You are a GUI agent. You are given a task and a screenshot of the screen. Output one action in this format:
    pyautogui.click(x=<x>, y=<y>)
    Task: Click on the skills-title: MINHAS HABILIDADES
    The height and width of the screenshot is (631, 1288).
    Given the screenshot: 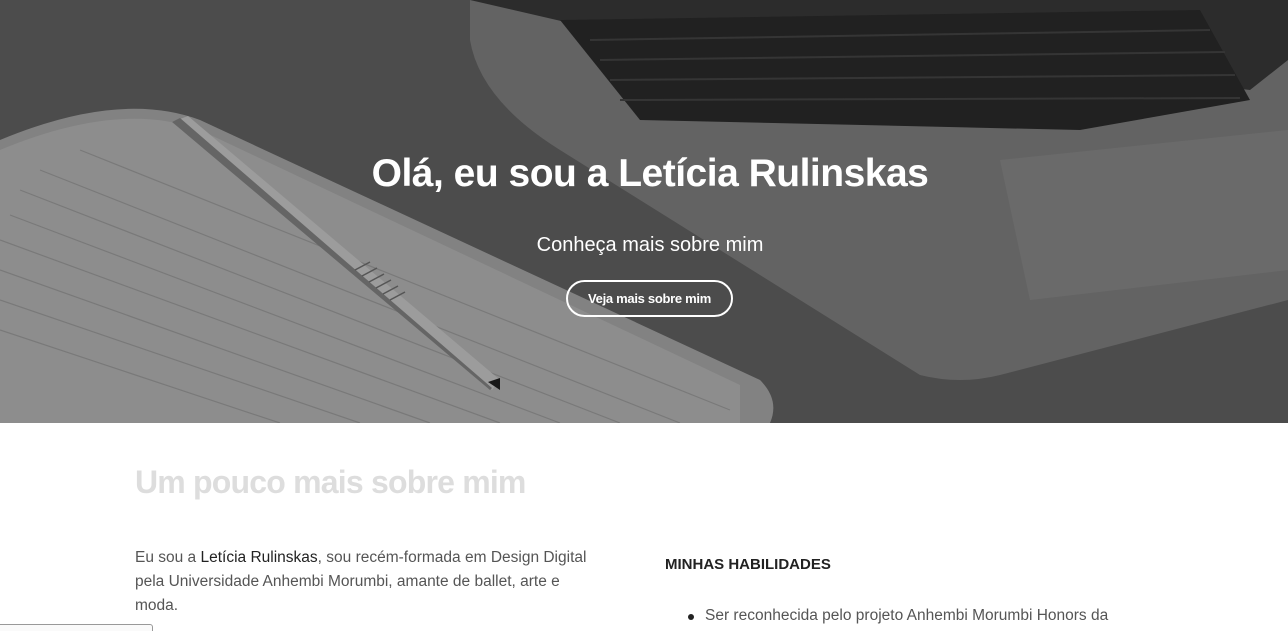 What is the action you would take?
    pyautogui.click(x=748, y=564)
    